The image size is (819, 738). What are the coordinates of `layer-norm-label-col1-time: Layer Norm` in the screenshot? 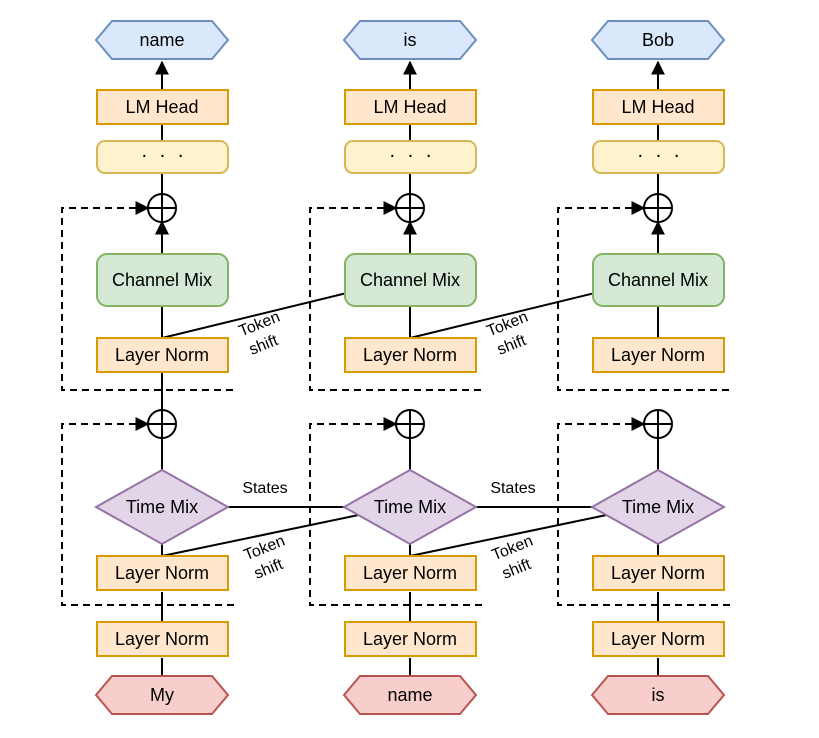 It's located at (162, 573).